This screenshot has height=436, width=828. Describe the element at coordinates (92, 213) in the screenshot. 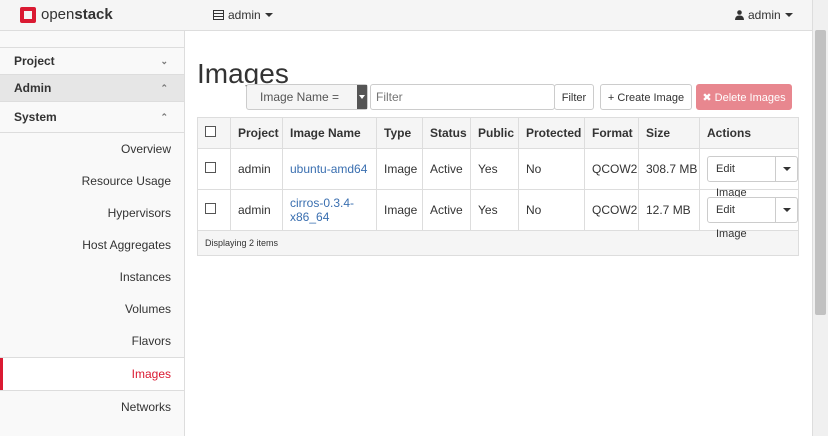

I see `sidebar-item-hypervisors: Hypervisors` at that location.